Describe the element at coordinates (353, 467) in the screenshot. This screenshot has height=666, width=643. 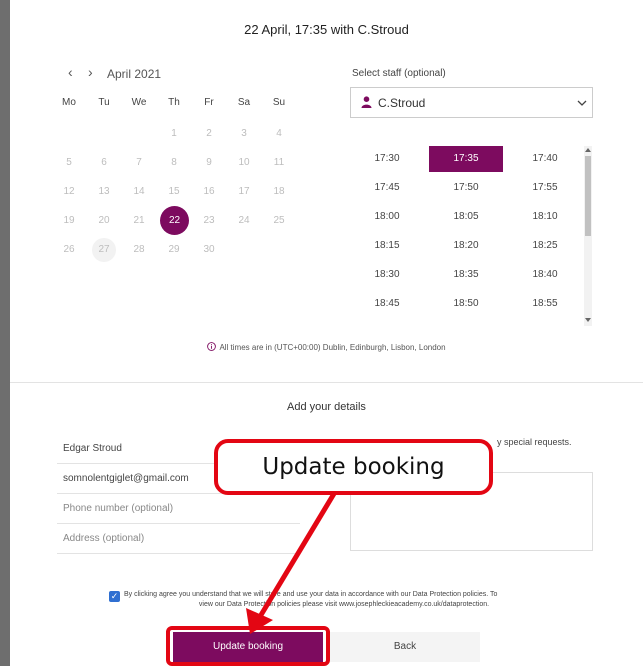
I see `annotation-callout: Update booking` at that location.